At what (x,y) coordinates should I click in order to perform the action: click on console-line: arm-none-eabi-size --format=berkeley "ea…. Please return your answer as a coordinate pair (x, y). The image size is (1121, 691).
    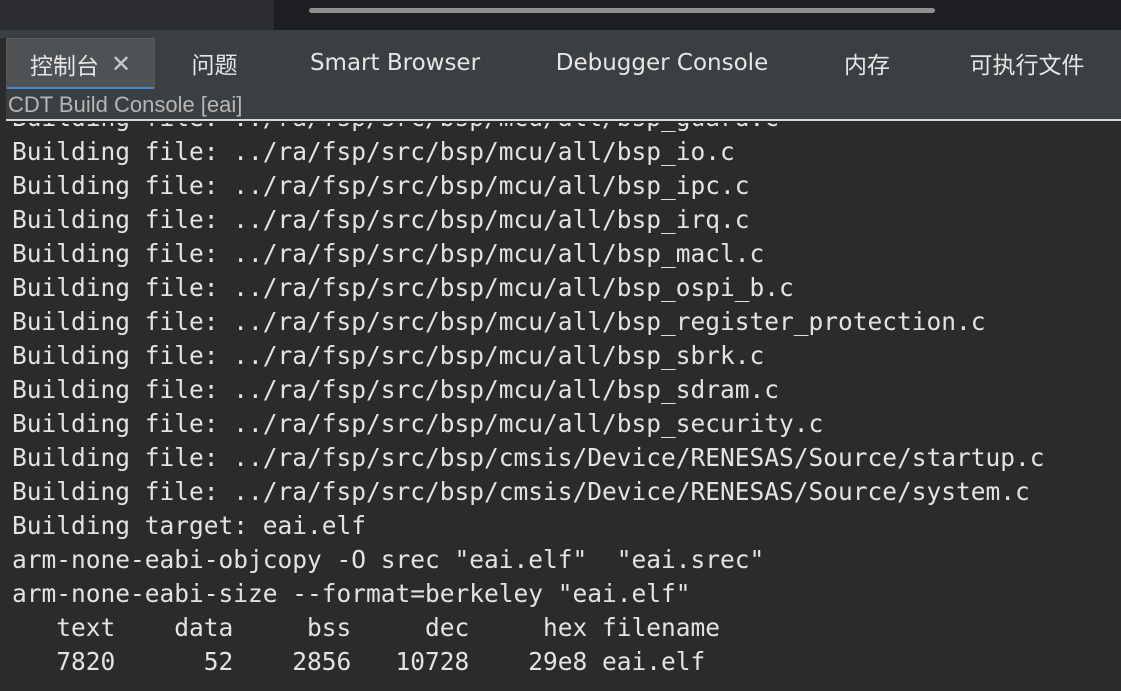
    Looking at the image, I should click on (351, 593).